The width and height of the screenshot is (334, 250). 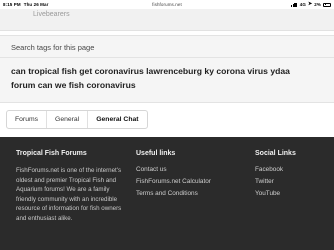 I want to click on address-url: fishforums.net, so click(x=167, y=4).